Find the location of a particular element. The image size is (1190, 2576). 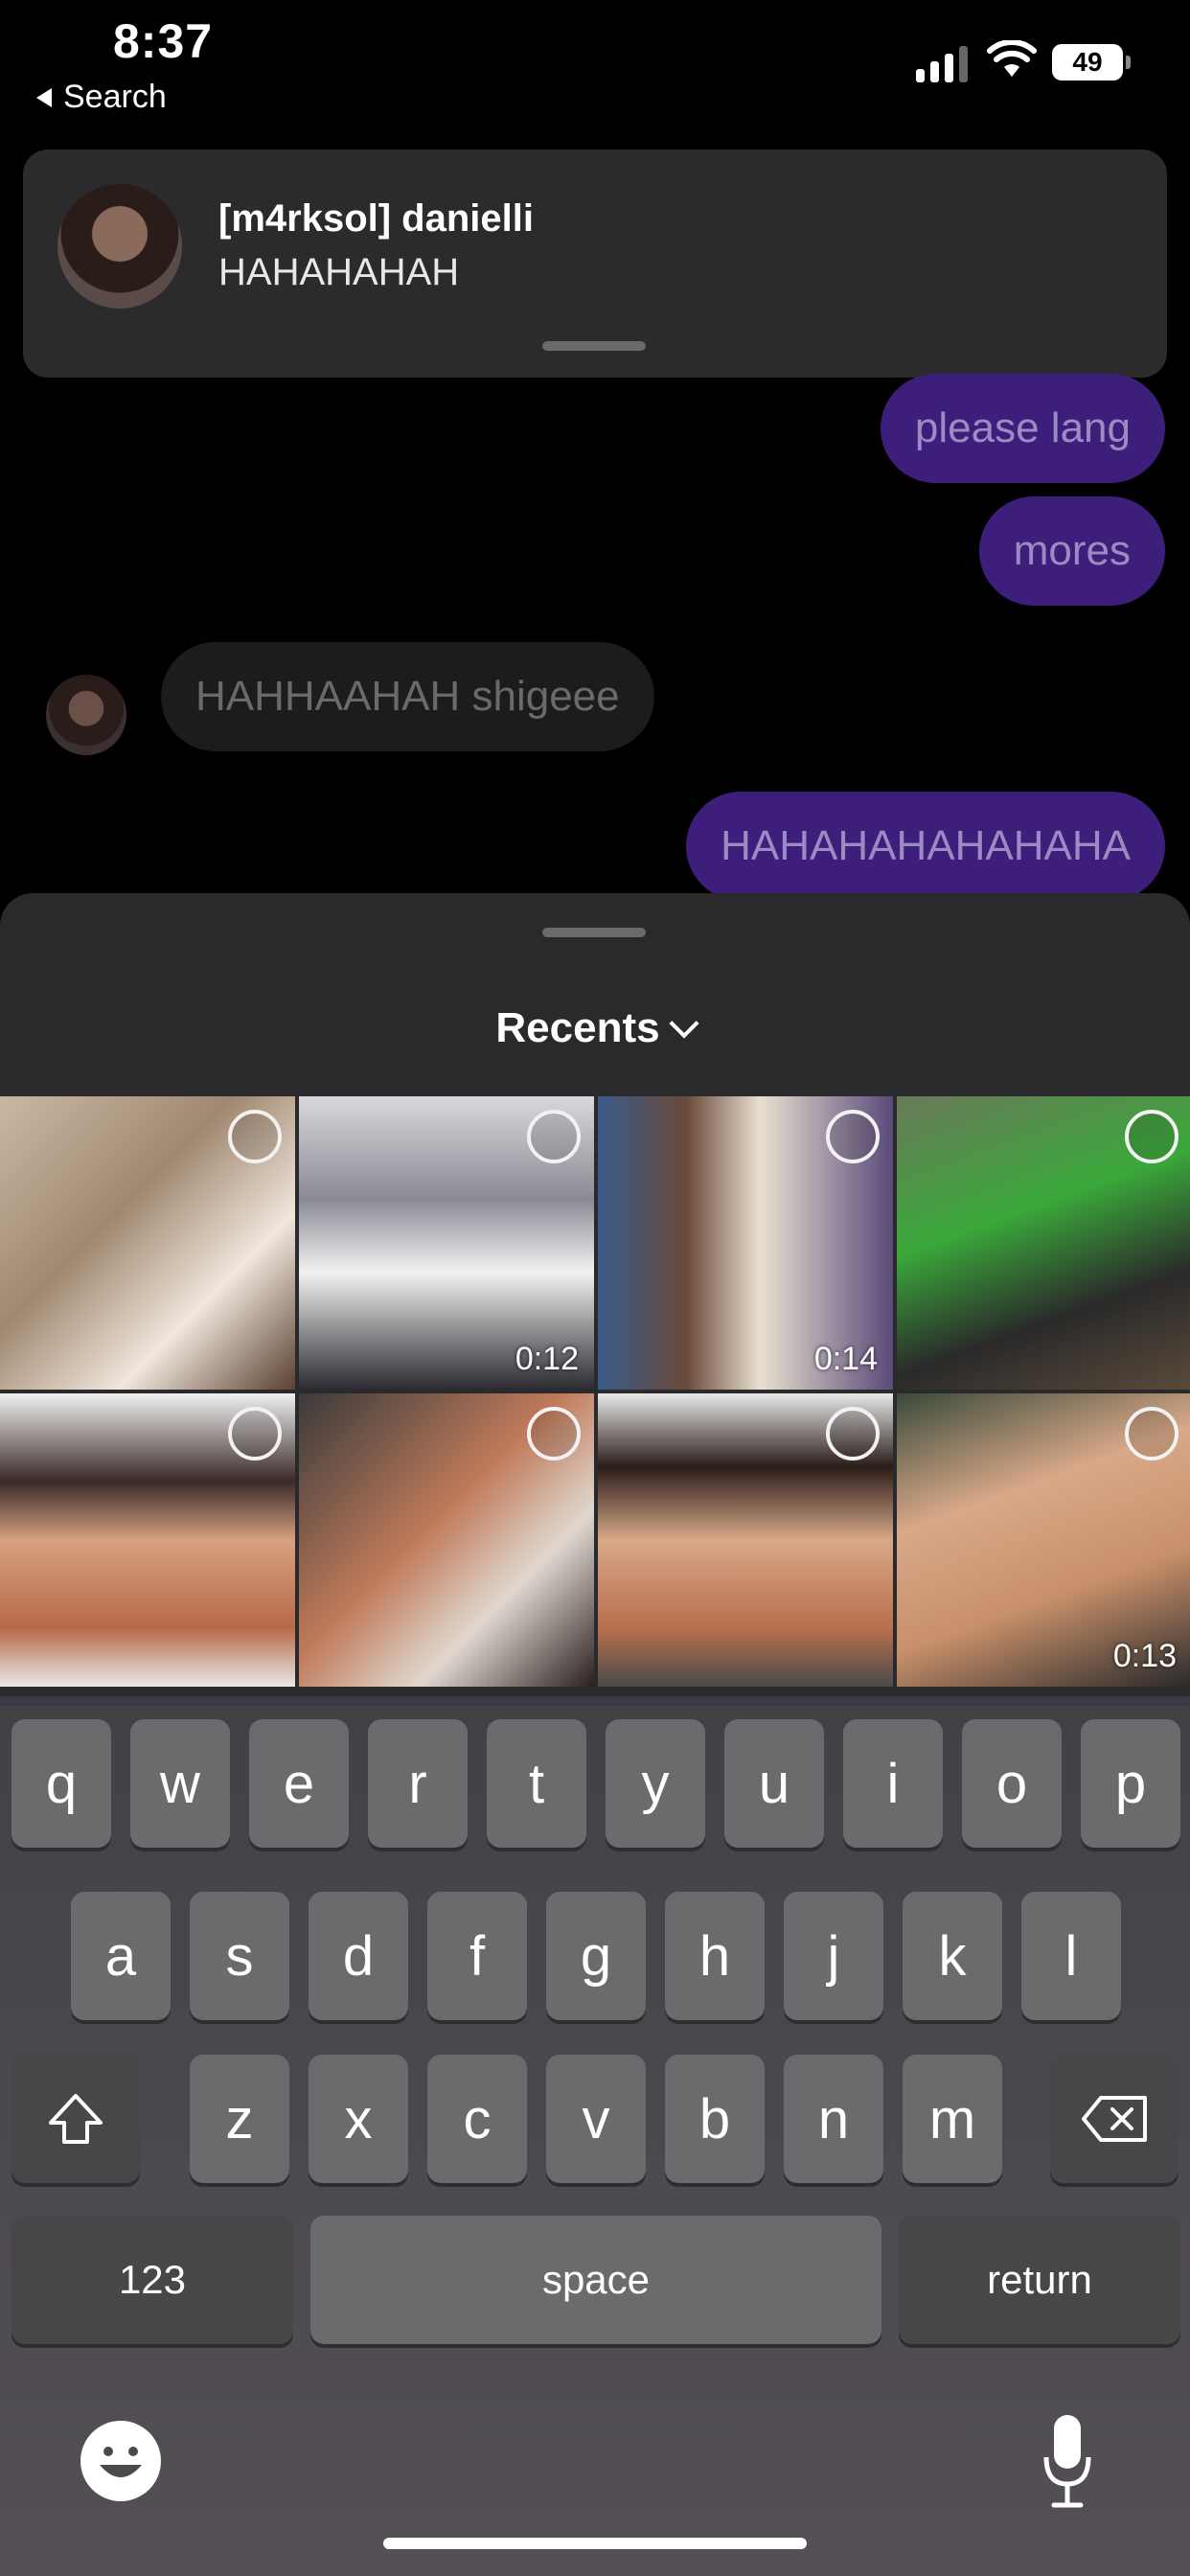

emoji-icon is located at coordinates (121, 2461).